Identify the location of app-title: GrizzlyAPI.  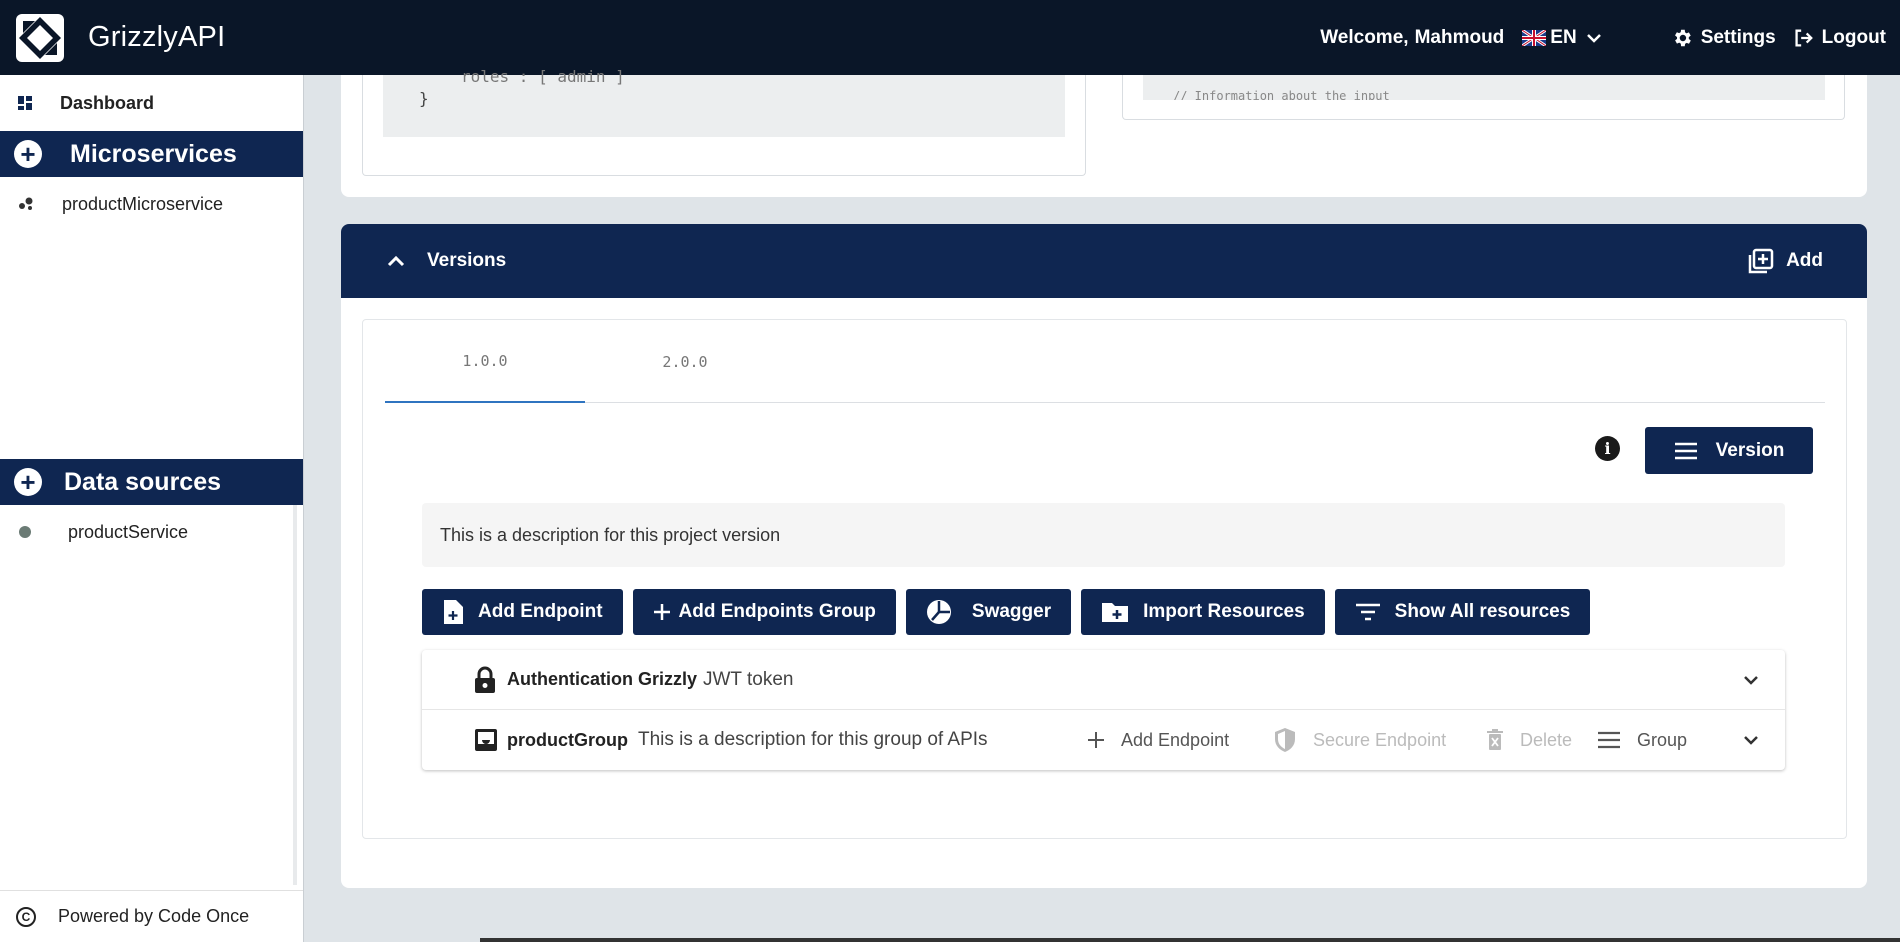
(156, 37).